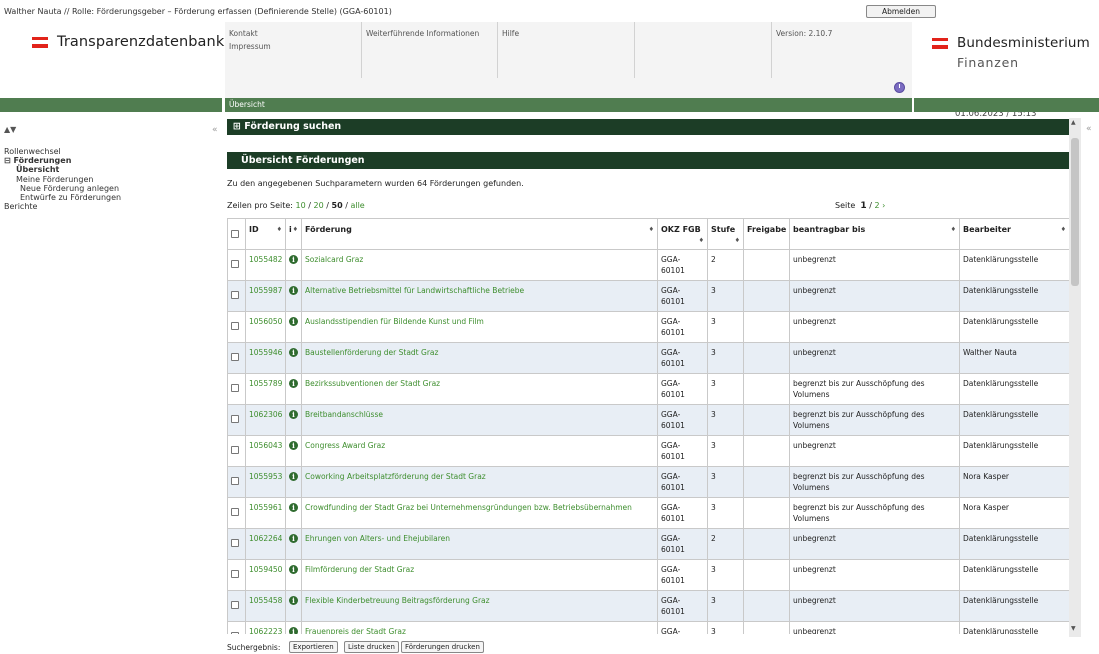 This screenshot has height=654, width=1099. What do you see at coordinates (766, 265) in the screenshot?
I see `freigabe-cell` at bounding box center [766, 265].